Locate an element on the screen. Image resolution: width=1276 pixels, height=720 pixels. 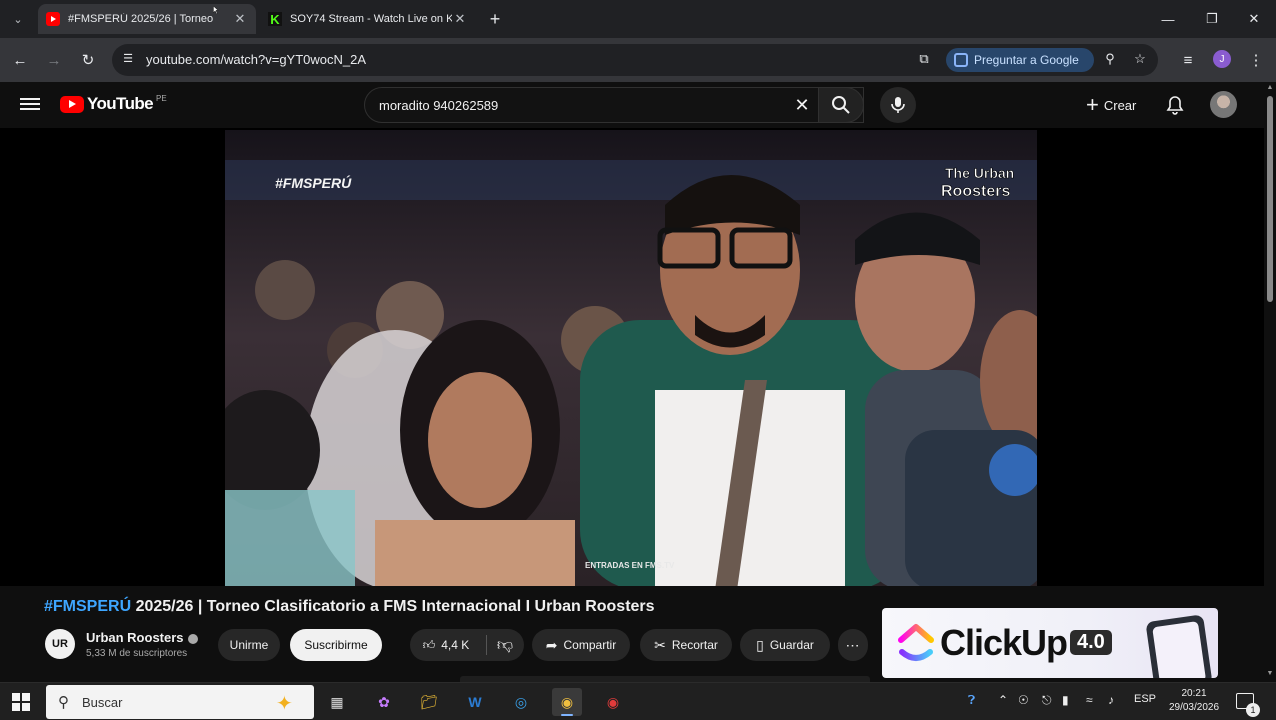
taskbar-search-box: ⚲ Buscar ✦ is located at coordinates (180, 702).